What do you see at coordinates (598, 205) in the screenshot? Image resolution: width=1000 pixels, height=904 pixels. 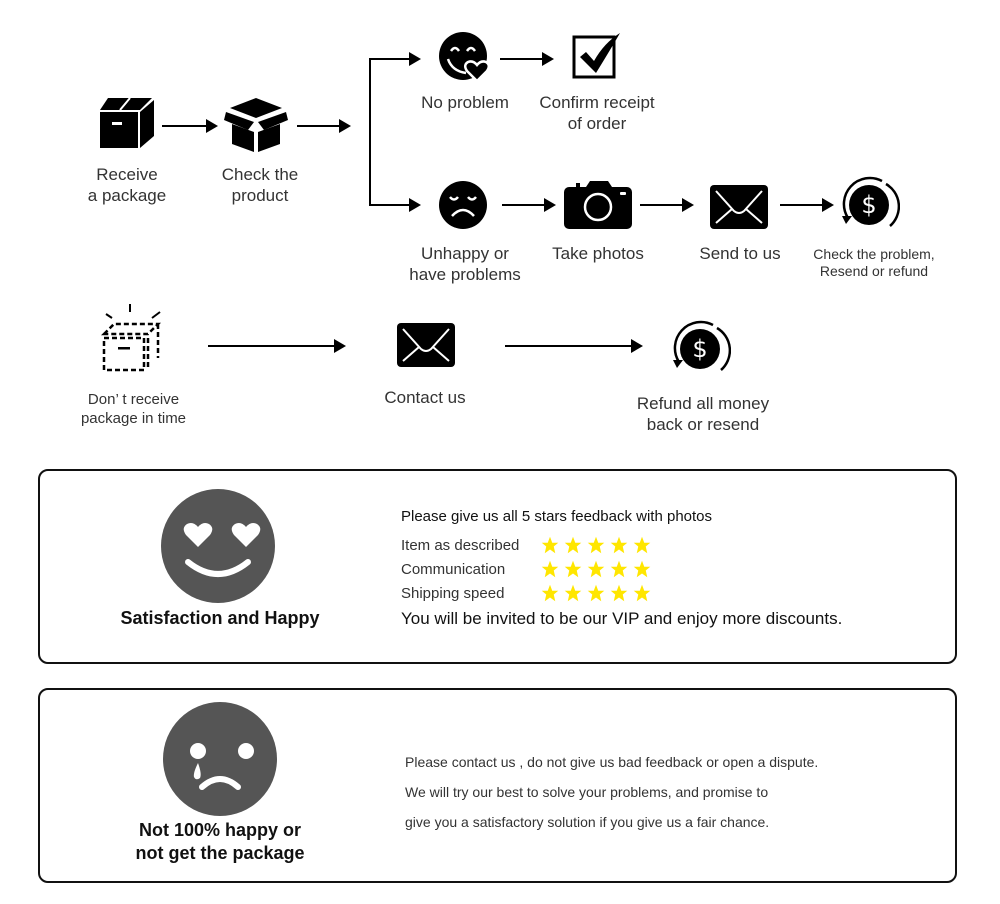 I see `camera-icon` at bounding box center [598, 205].